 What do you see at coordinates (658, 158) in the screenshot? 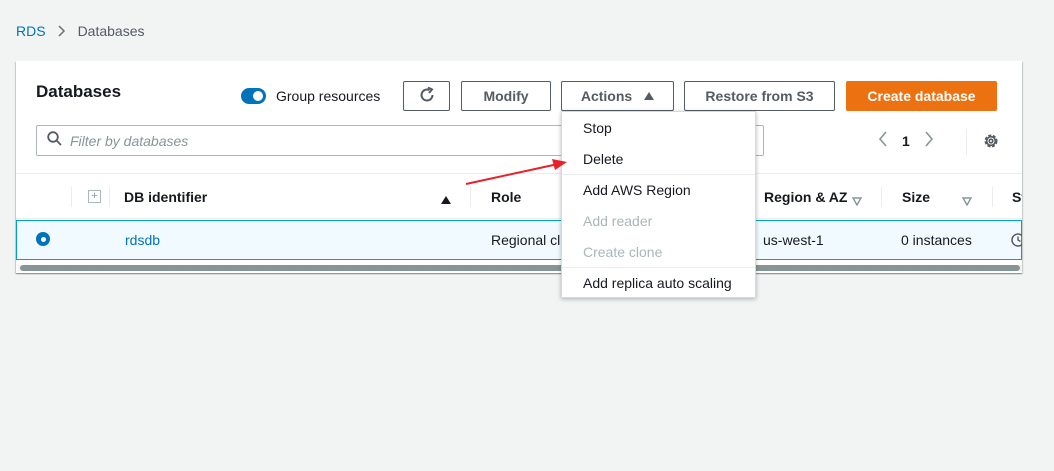
I see `menu-item-delete: Delete` at bounding box center [658, 158].